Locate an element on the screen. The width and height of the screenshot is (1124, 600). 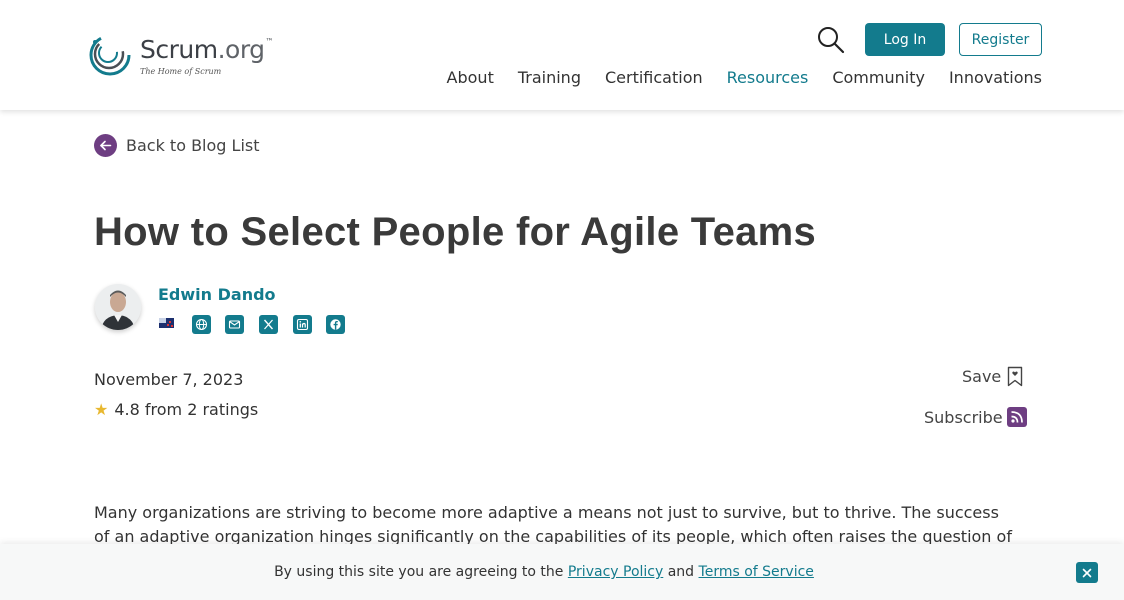
scrum-org-logo: Scrum.org™ The Home of Scrum is located at coordinates (184, 55).